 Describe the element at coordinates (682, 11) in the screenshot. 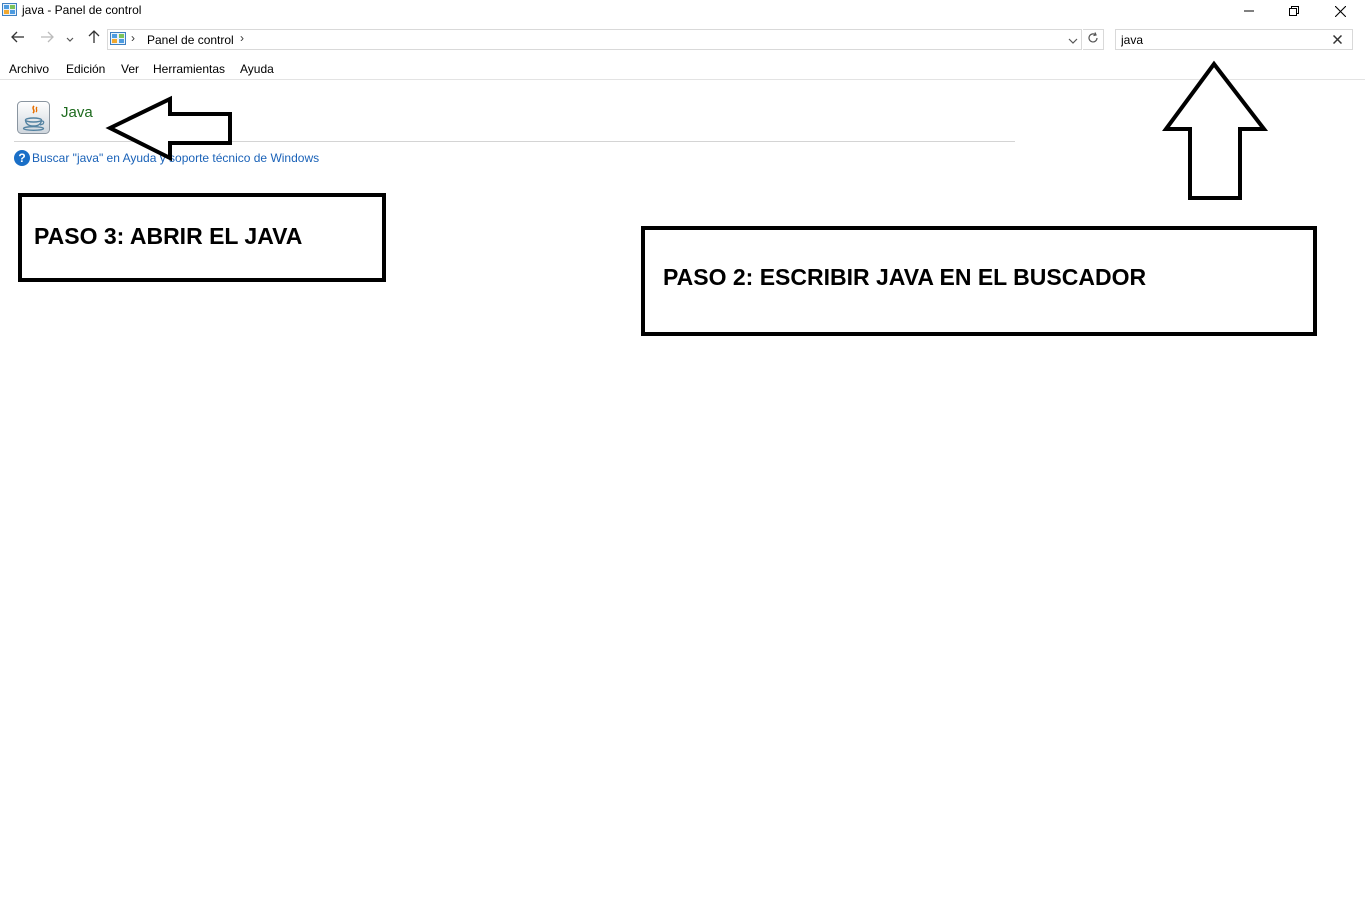

I see `title-bar` at that location.